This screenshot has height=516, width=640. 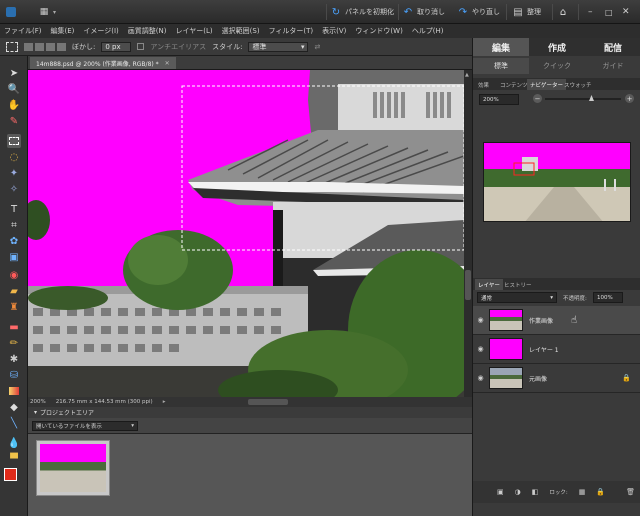 I want to click on line-tool-icon: ╲, so click(x=14, y=423).